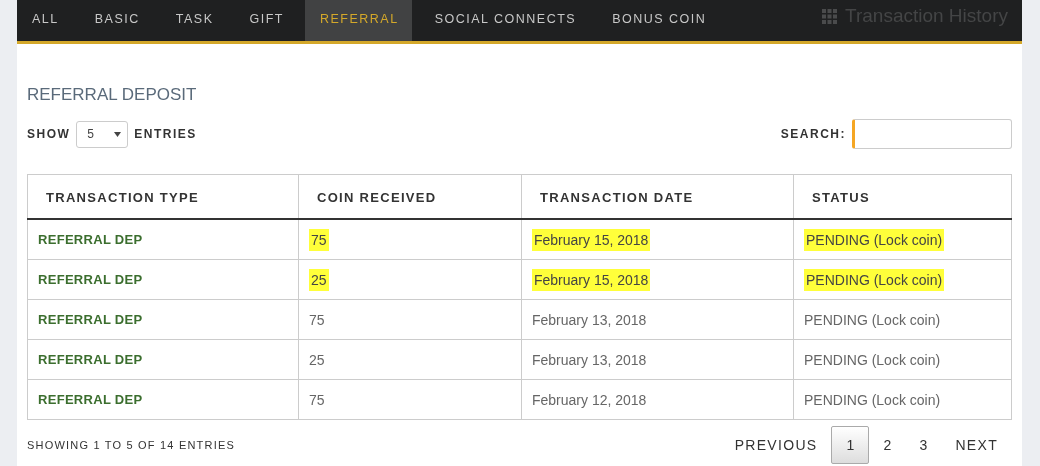  Describe the element at coordinates (163, 196) in the screenshot. I see `column-header: TRANSACTION TYPE` at that location.